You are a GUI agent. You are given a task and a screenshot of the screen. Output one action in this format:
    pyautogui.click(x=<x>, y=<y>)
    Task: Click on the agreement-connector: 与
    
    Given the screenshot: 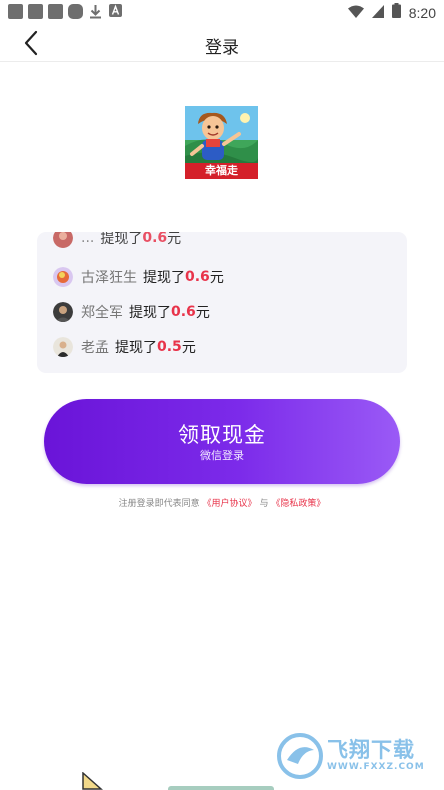 What is the action you would take?
    pyautogui.click(x=264, y=504)
    